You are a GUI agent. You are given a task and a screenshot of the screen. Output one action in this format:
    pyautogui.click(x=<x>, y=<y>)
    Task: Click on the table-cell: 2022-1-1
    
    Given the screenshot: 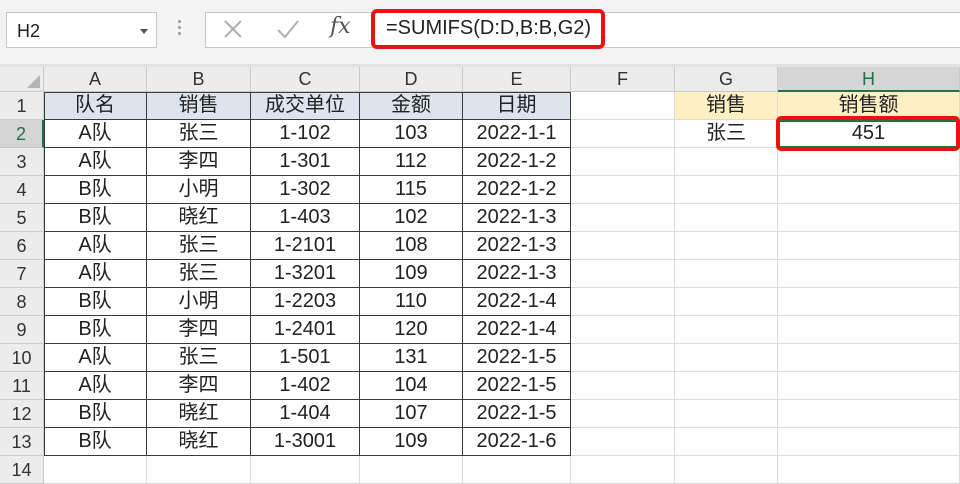 What is the action you would take?
    pyautogui.click(x=517, y=134)
    